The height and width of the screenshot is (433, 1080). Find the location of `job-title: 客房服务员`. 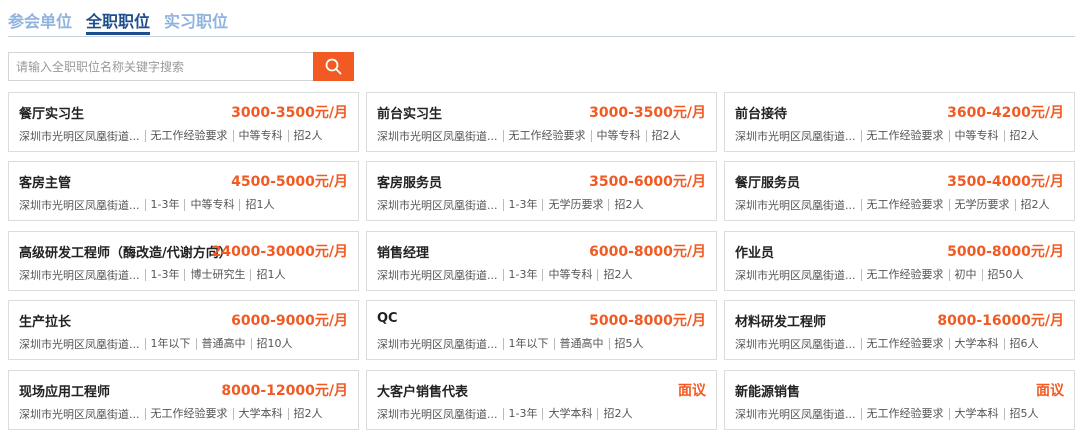

job-title: 客房服务员 is located at coordinates (409, 181).